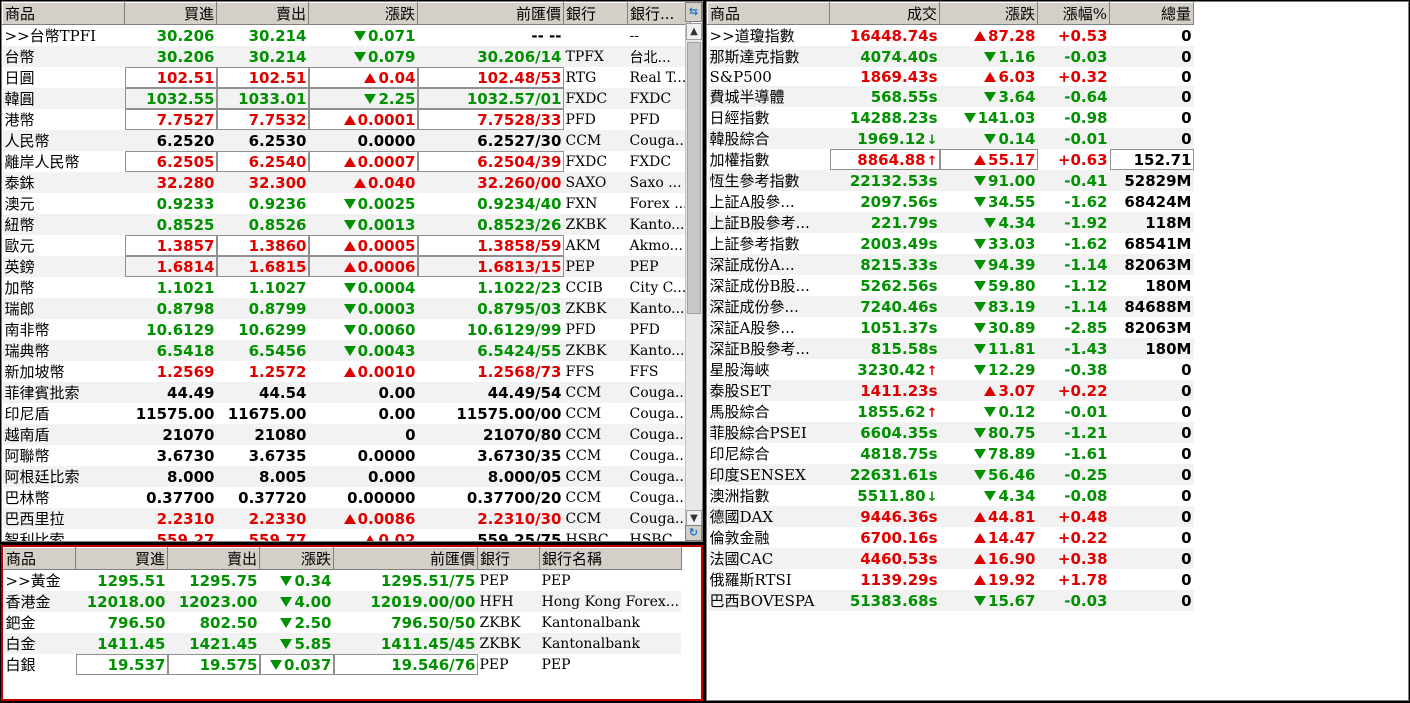 The width and height of the screenshot is (1410, 703). I want to click on product-name: 泰股SET, so click(768, 390).